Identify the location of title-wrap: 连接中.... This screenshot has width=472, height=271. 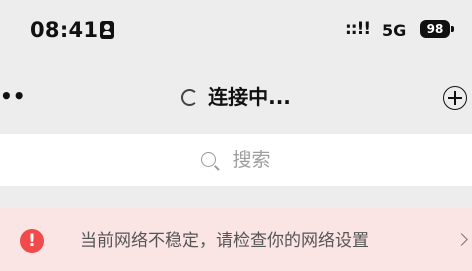
(236, 97).